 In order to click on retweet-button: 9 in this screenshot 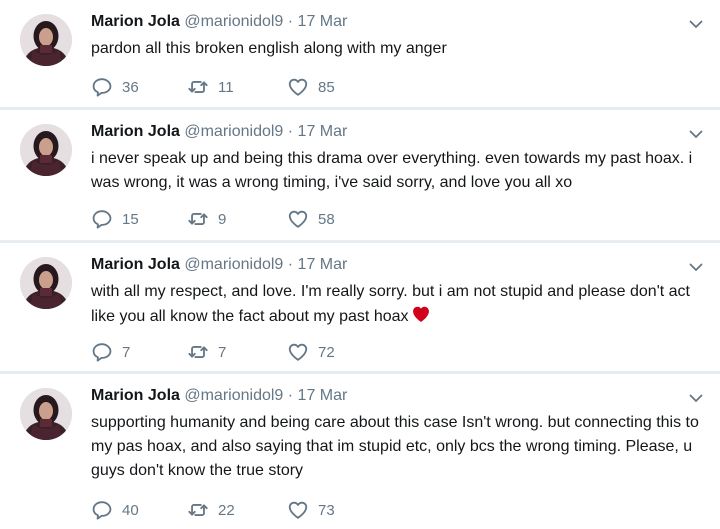, I will do `click(206, 219)`.